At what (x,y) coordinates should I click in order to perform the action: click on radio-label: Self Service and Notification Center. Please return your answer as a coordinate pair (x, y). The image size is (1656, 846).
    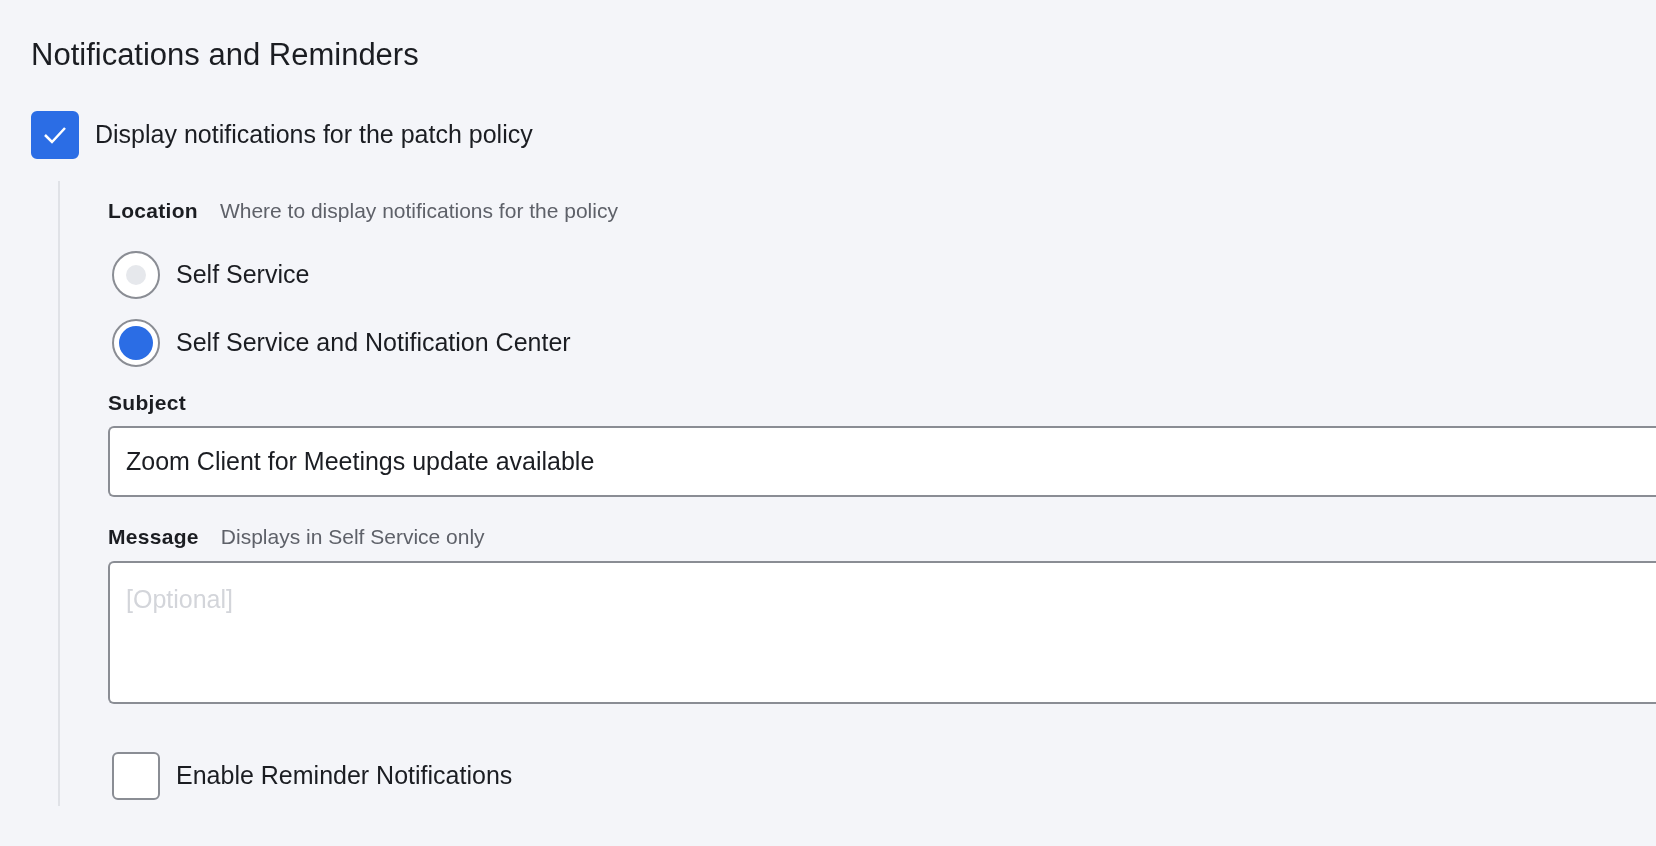
    Looking at the image, I should click on (373, 342).